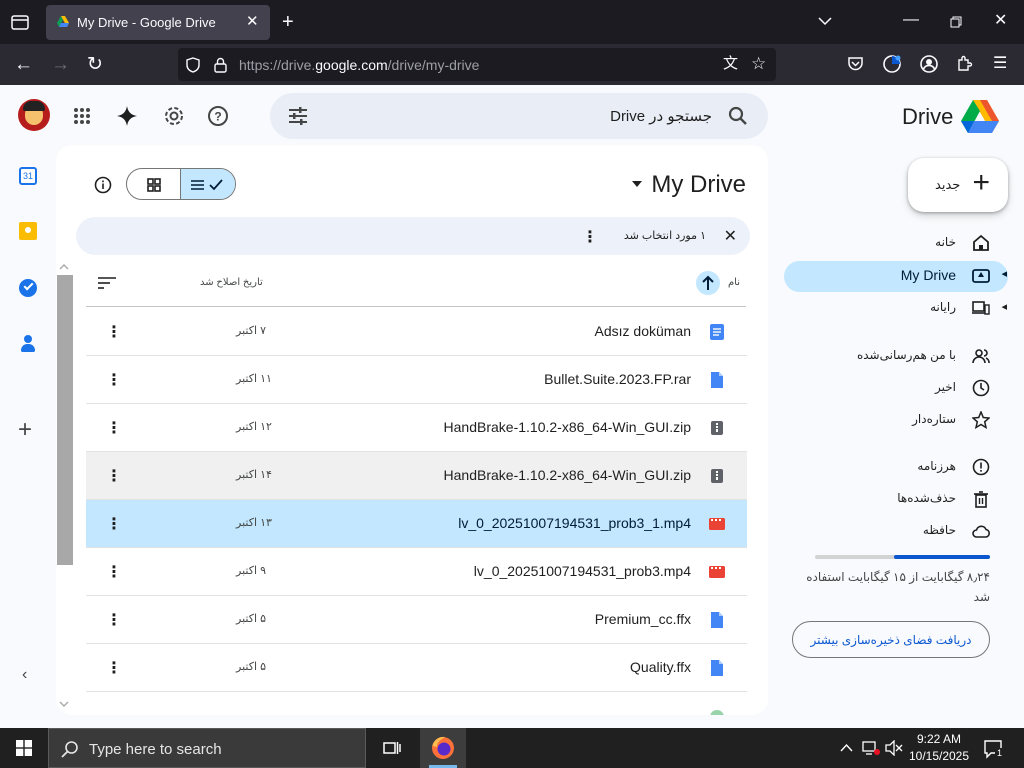 This screenshot has width=1024, height=768. Describe the element at coordinates (717, 524) in the screenshot. I see `video-icon` at that location.